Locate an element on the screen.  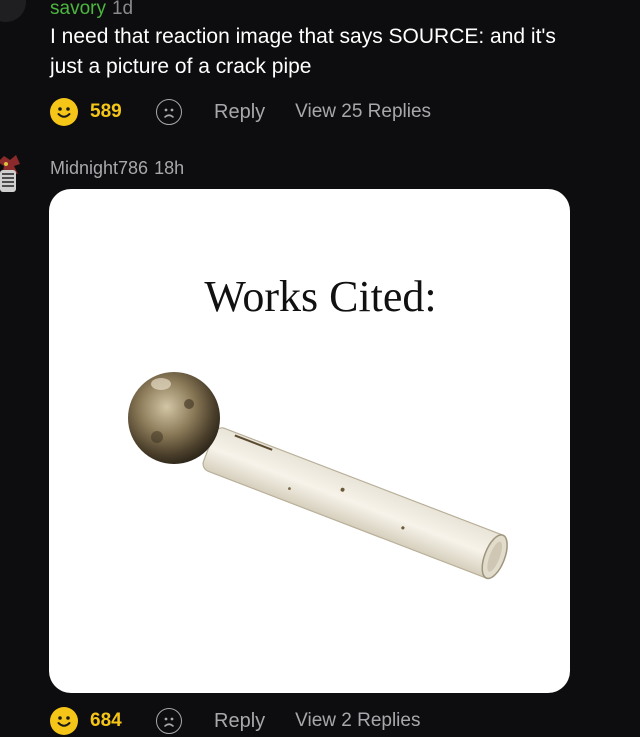
avatar-savory is located at coordinates (13, 11).